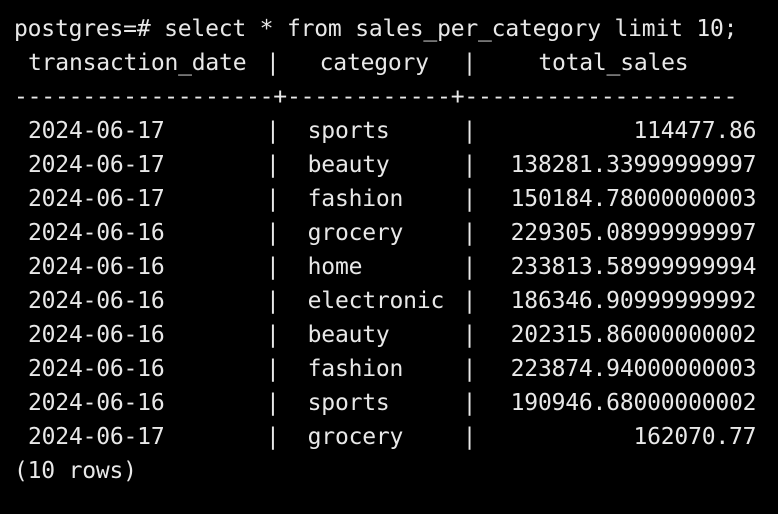 The height and width of the screenshot is (514, 778). What do you see at coordinates (633, 165) in the screenshot?
I see `cell-total-sales: 138281.33999999997` at bounding box center [633, 165].